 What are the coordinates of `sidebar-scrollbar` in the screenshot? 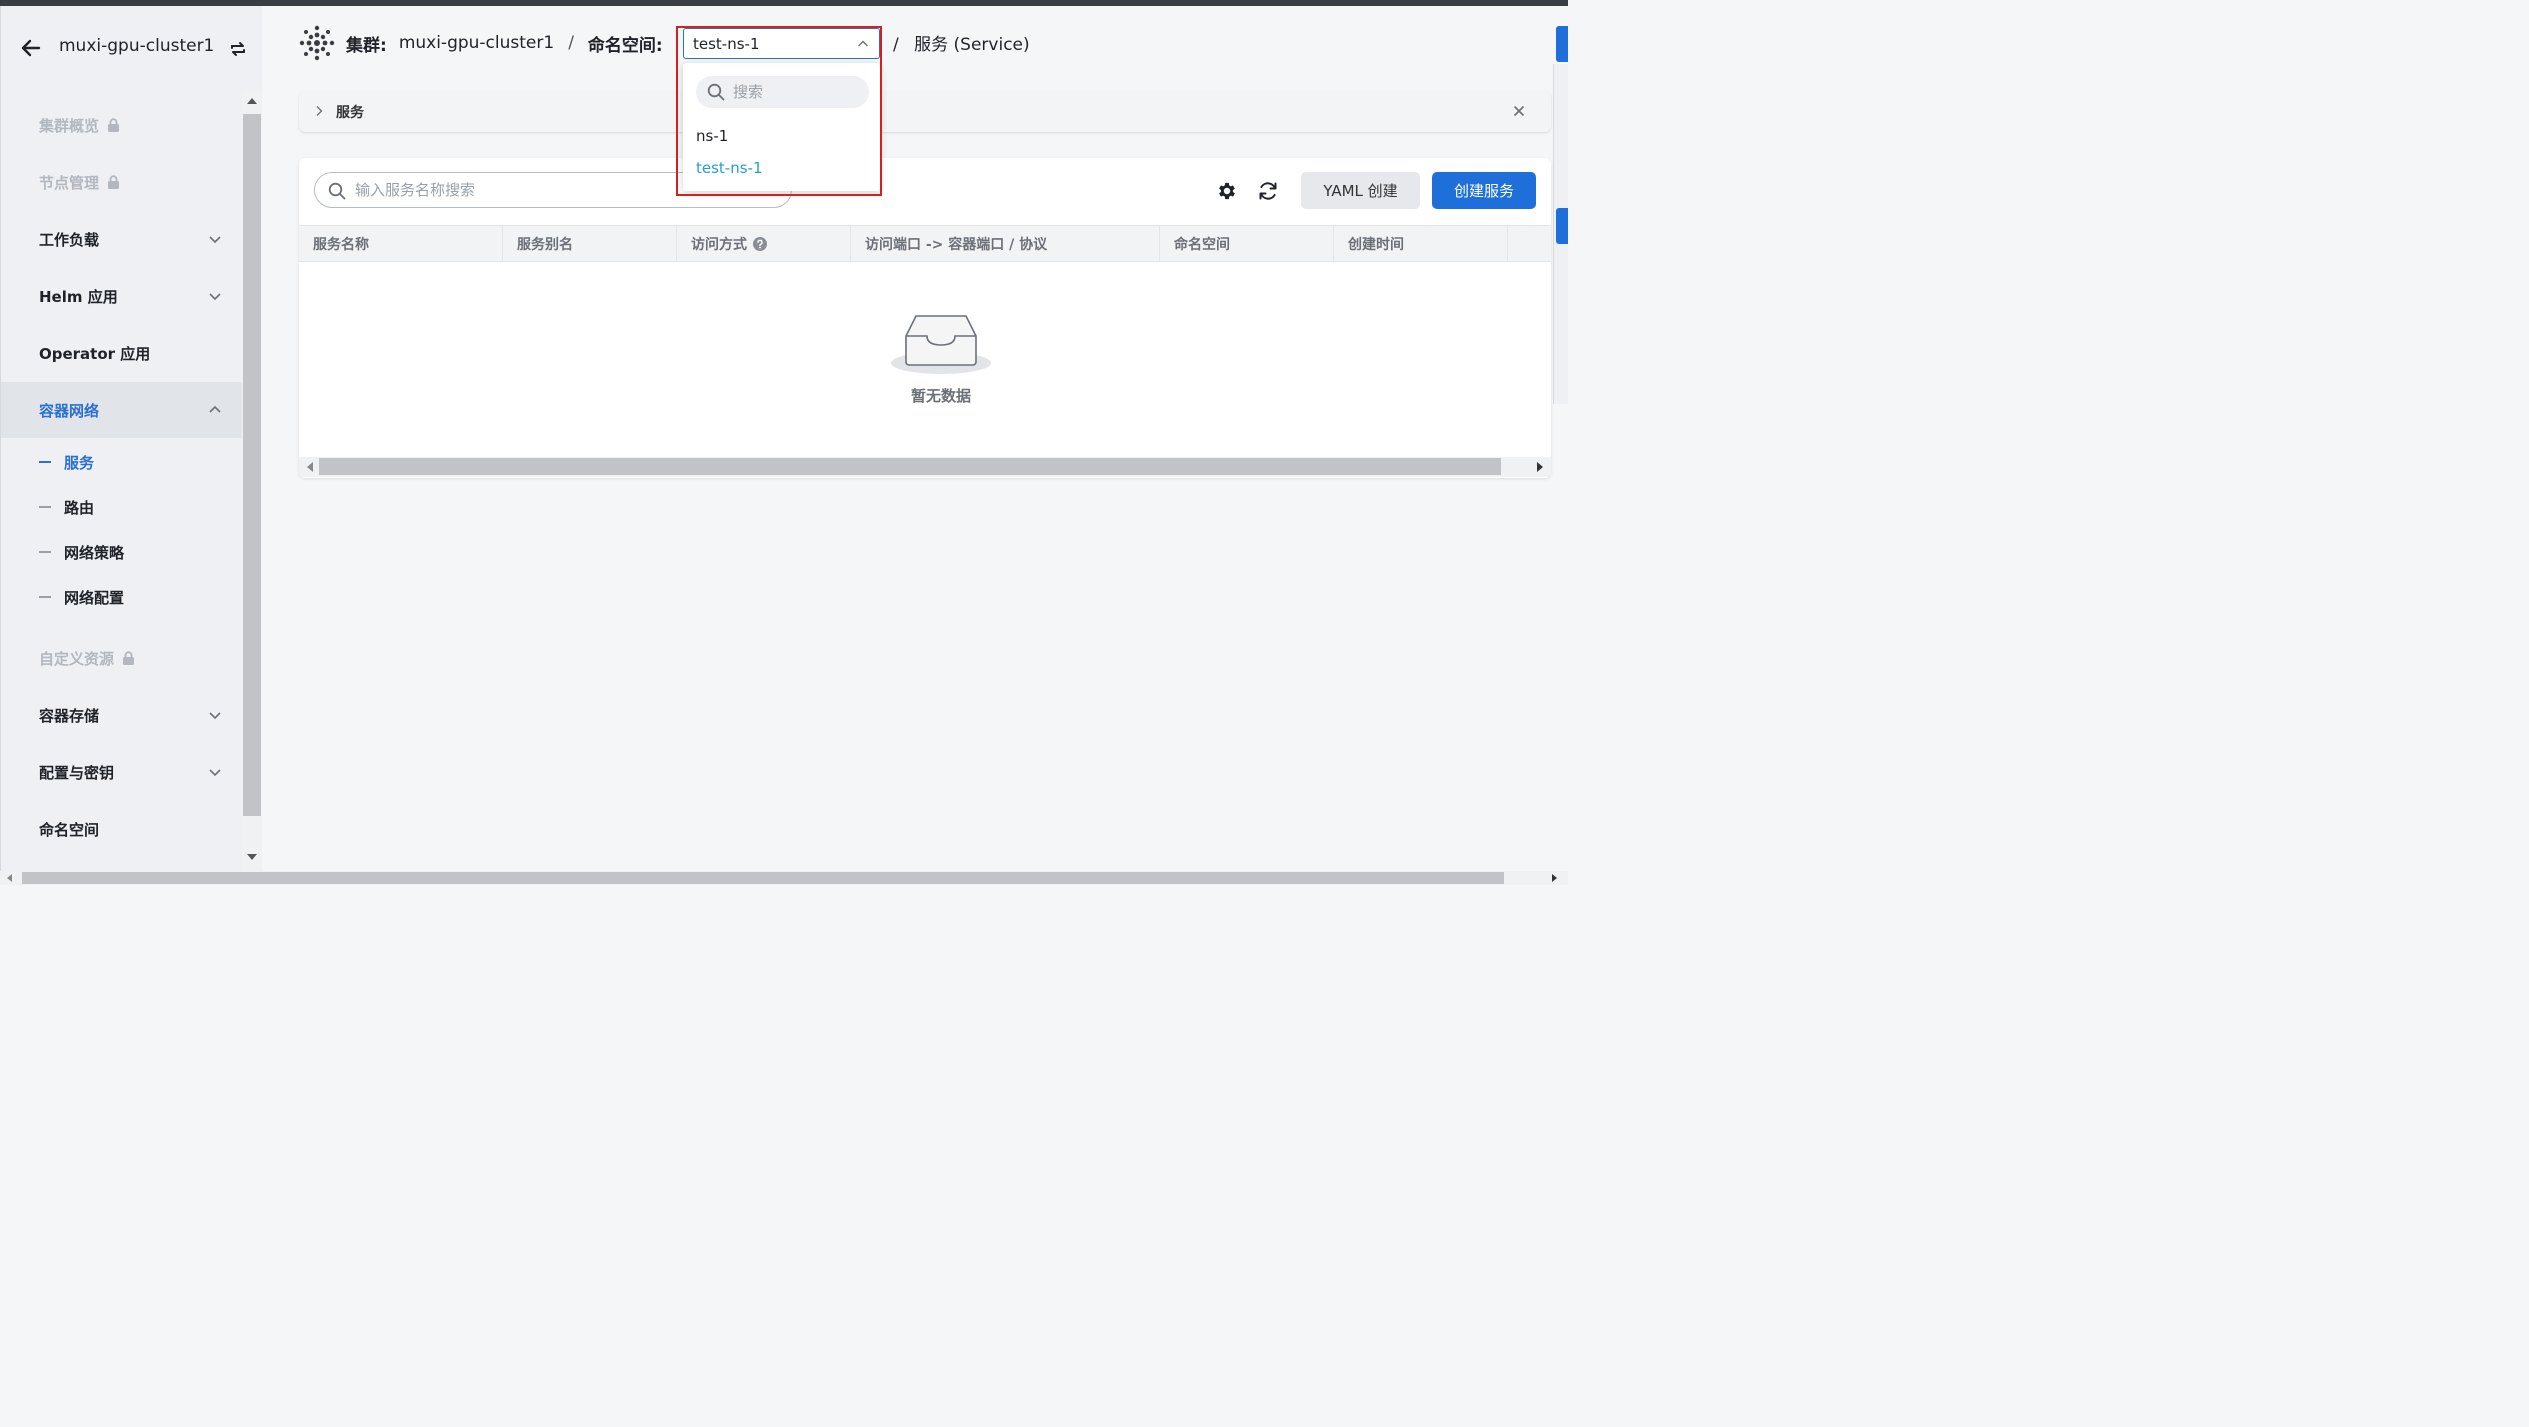 It's located at (252, 480).